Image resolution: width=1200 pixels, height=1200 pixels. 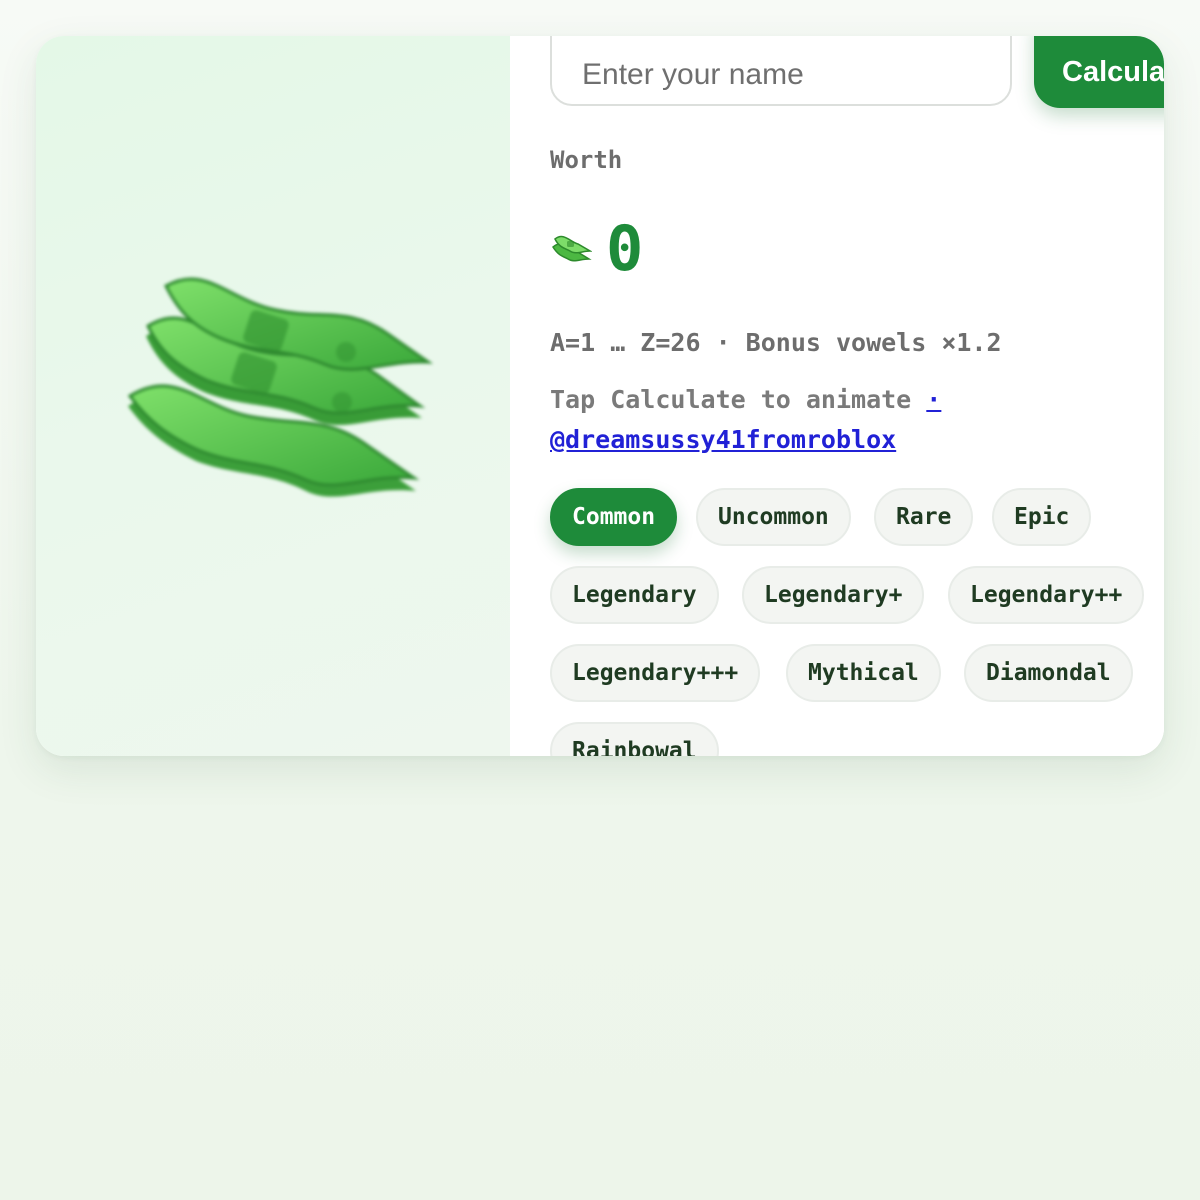 What do you see at coordinates (1099, 72) in the screenshot?
I see `calculate-button: Calcula` at bounding box center [1099, 72].